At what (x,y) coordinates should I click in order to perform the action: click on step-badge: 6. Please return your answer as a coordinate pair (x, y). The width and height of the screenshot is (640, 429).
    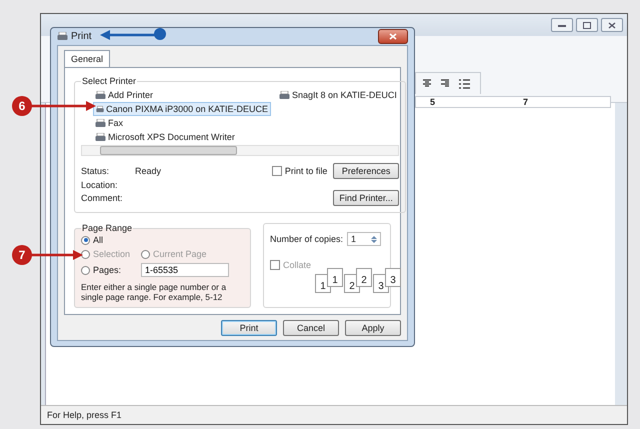
    Looking at the image, I should click on (22, 106).